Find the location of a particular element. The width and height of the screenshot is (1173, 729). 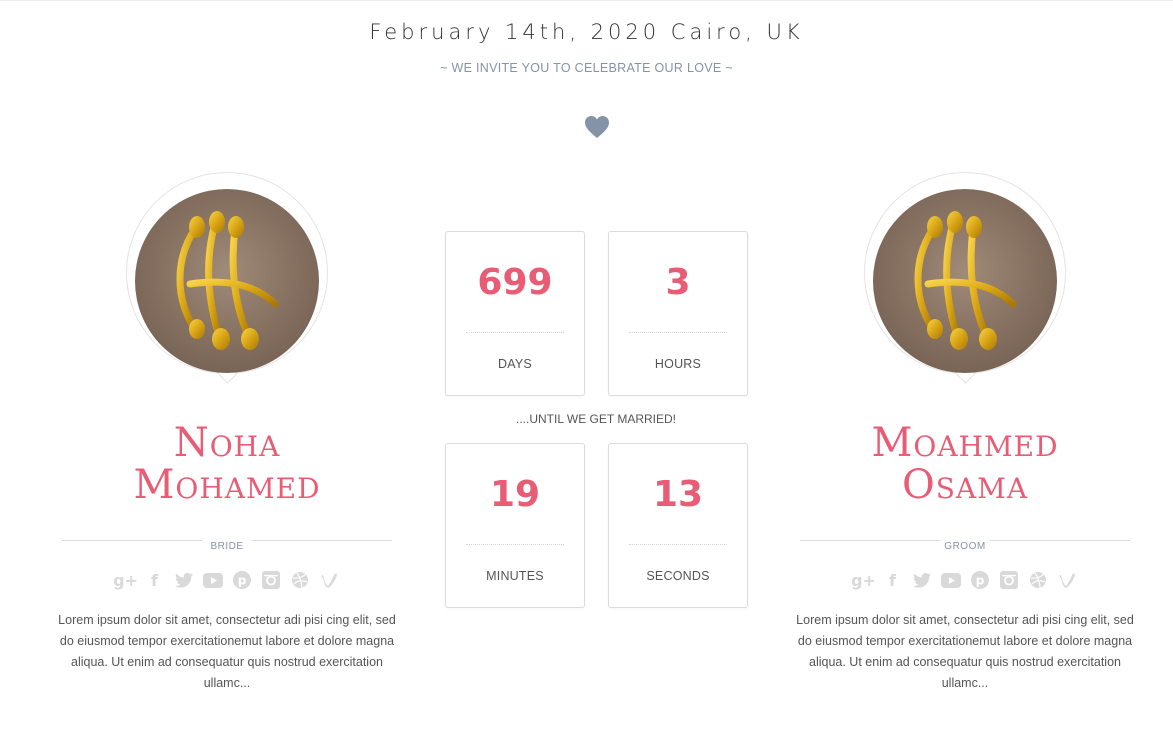

bride-last-name: Mohamed is located at coordinates (227, 485).